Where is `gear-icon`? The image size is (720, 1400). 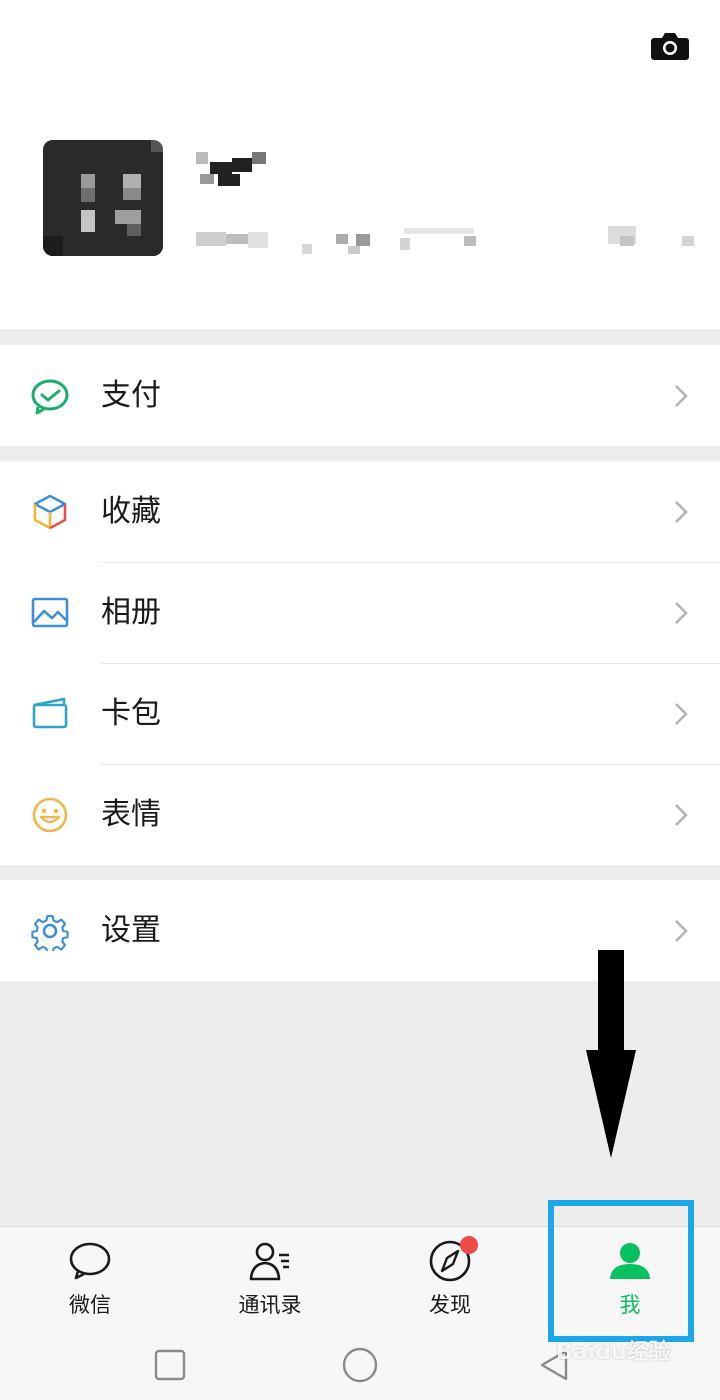 gear-icon is located at coordinates (50, 933).